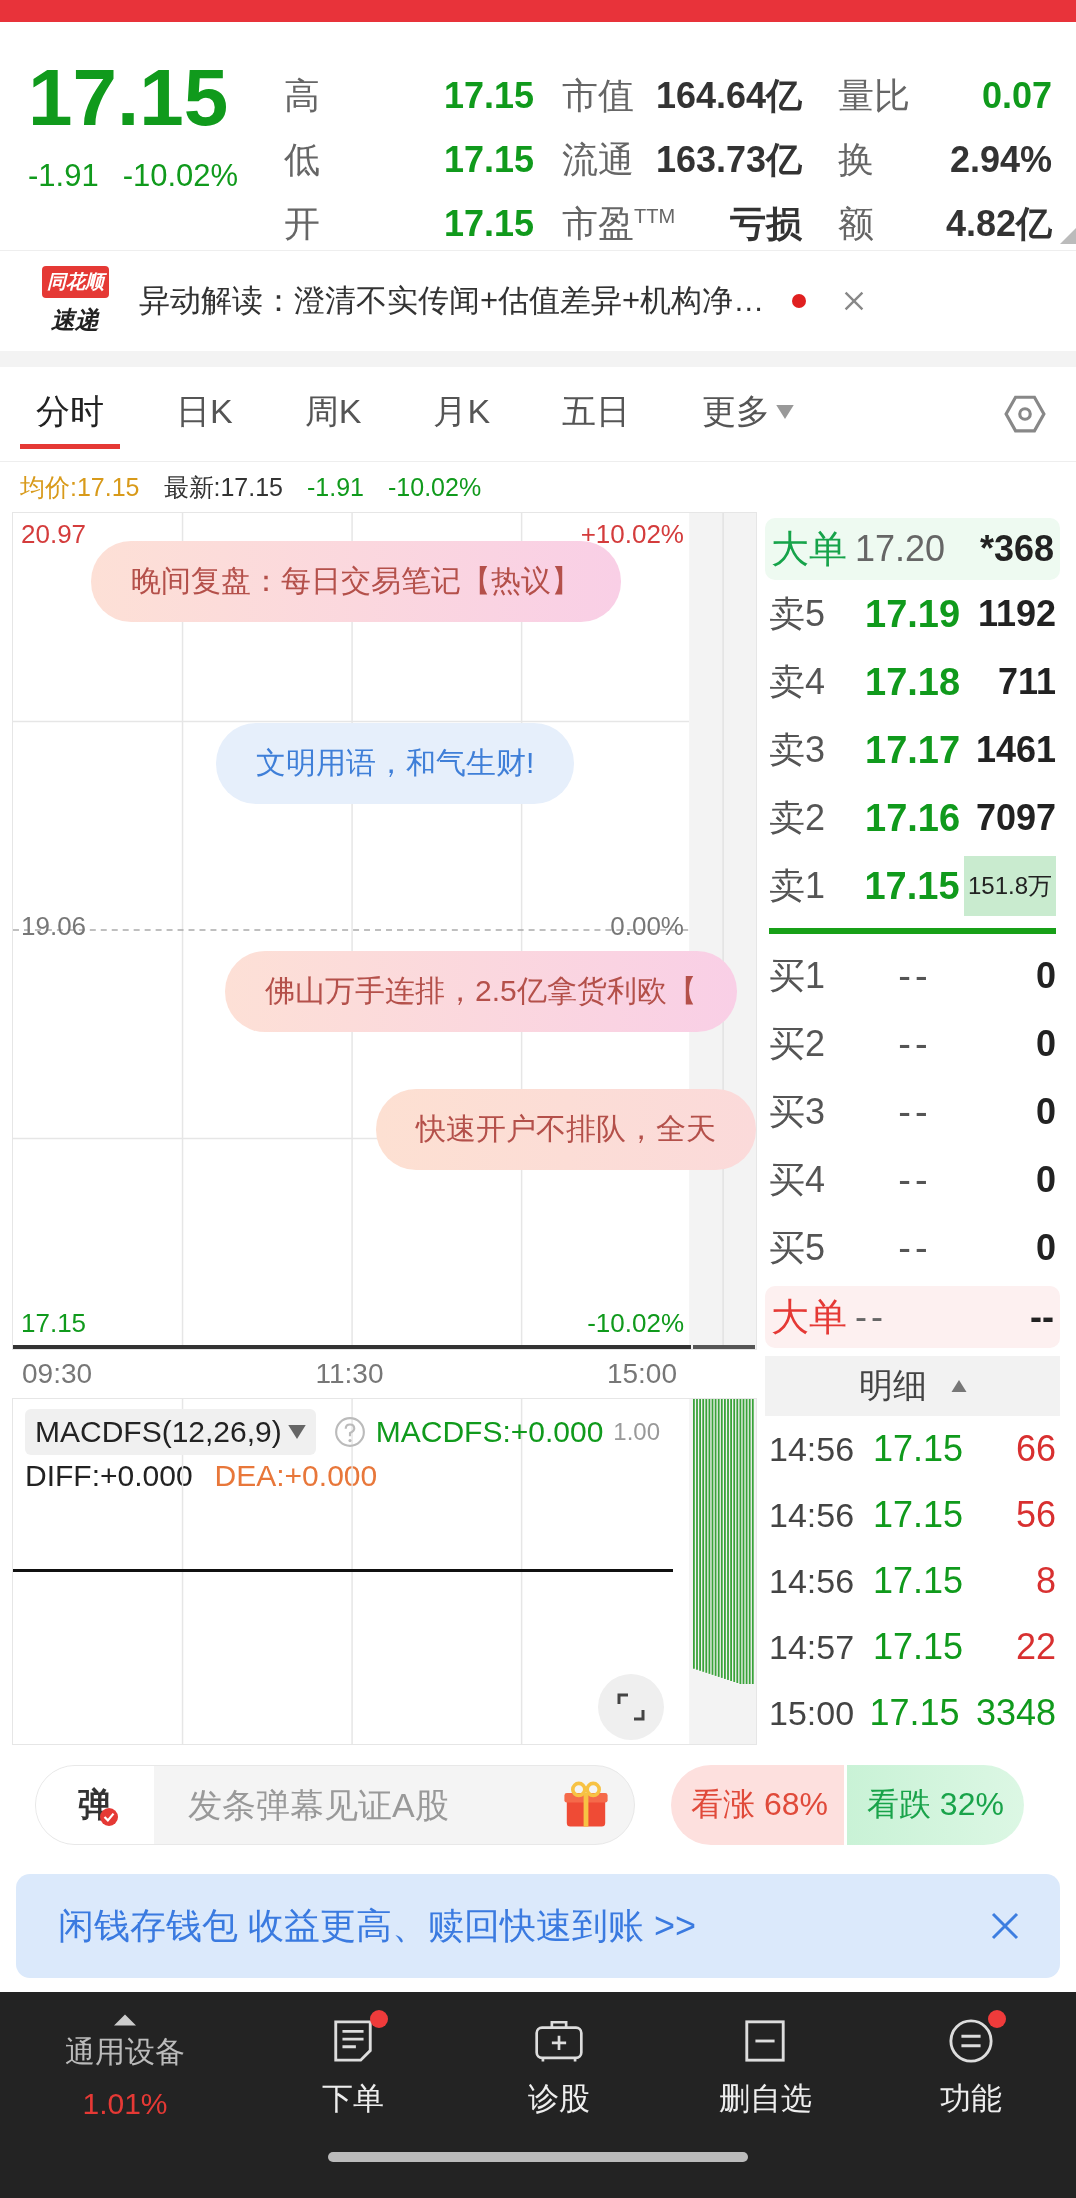 The height and width of the screenshot is (2198, 1076). What do you see at coordinates (798, 1179) in the screenshot?
I see `bid-label: 买4` at bounding box center [798, 1179].